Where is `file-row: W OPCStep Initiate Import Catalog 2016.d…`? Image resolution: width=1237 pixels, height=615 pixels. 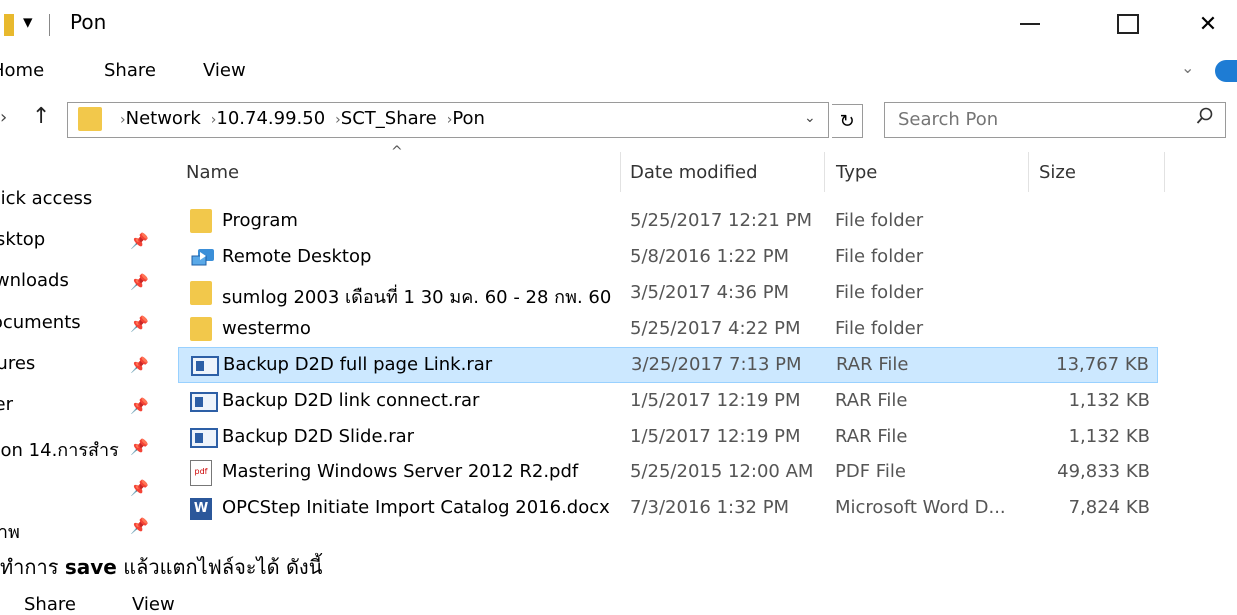
file-row: W OPCStep Initiate Import Catalog 2016.d… is located at coordinates (668, 509).